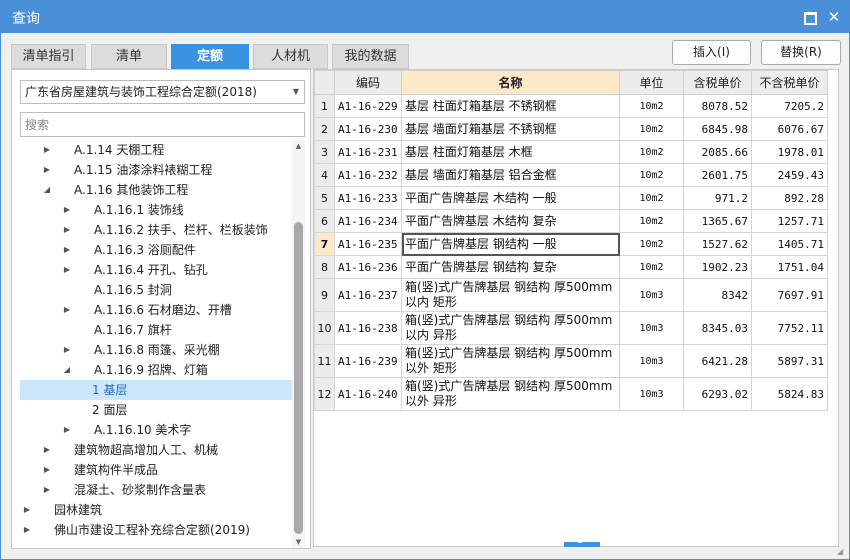 This screenshot has width=850, height=560. What do you see at coordinates (717, 244) in the screenshot?
I see `cell-tax-price: 1527.62` at bounding box center [717, 244].